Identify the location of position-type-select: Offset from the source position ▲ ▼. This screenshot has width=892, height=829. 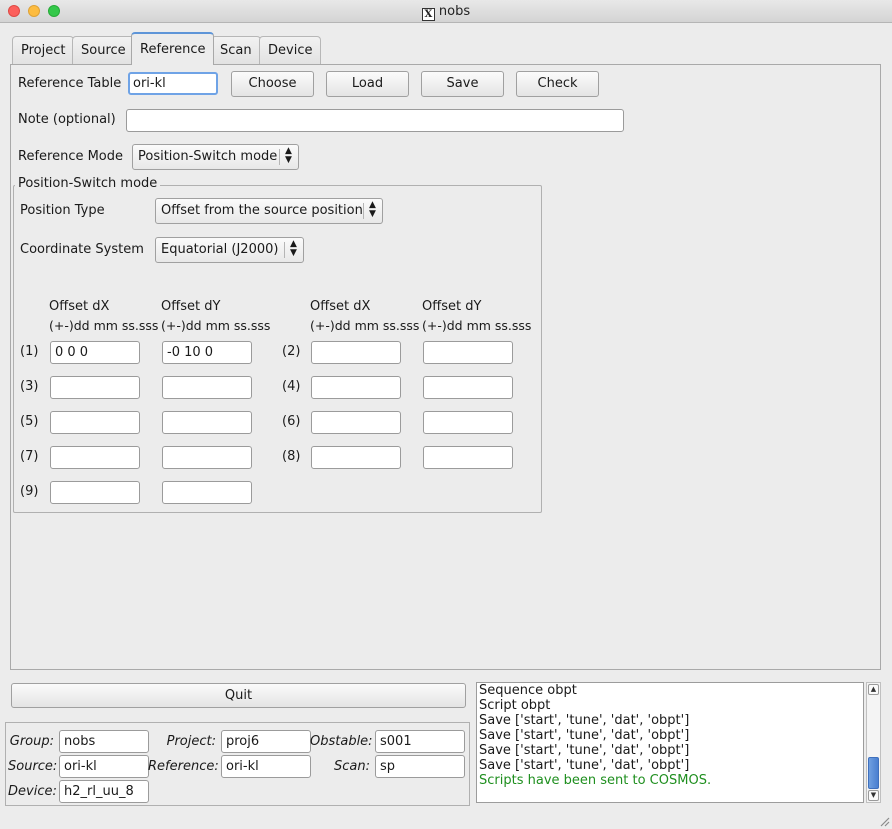
(269, 211).